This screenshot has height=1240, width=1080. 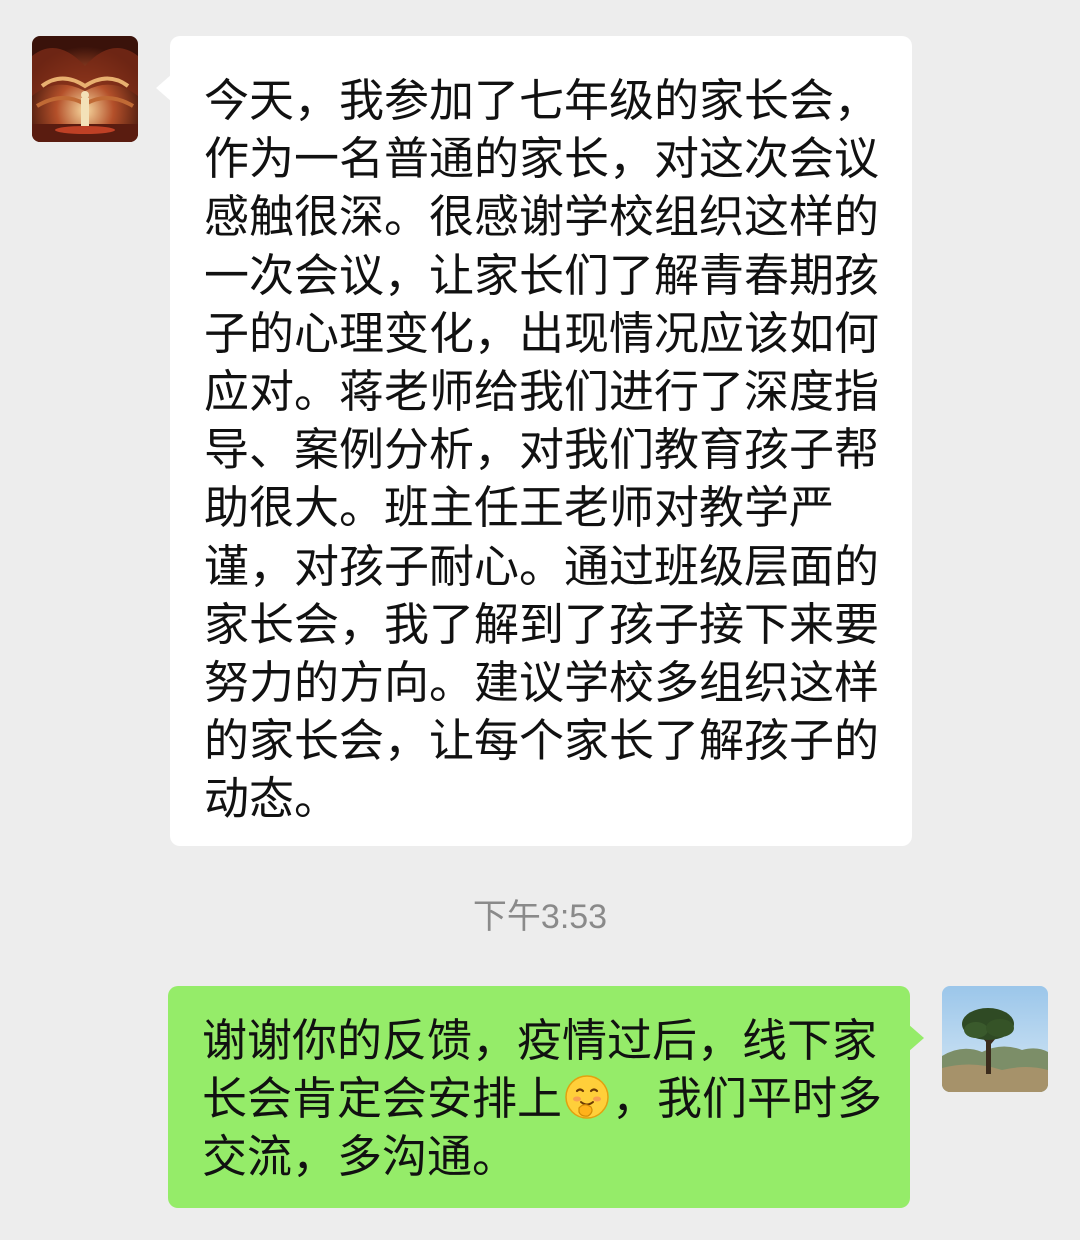 I want to click on outgoing-message-bubble: 谢谢你的反馈，疫情过后，线下家 长会肯定会安排上 ，我们平时多 交流，多沟通。, so click(x=546, y=1097).